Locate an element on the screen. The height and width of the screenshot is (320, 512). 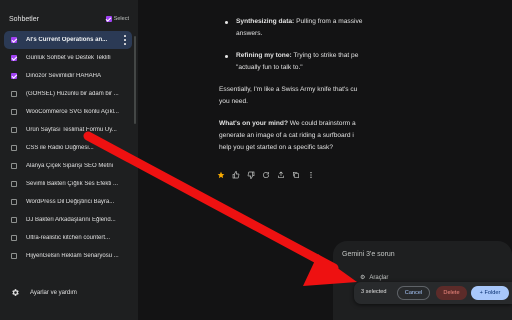
tools-button: ⚙ Araçlar is located at coordinates (374, 278).